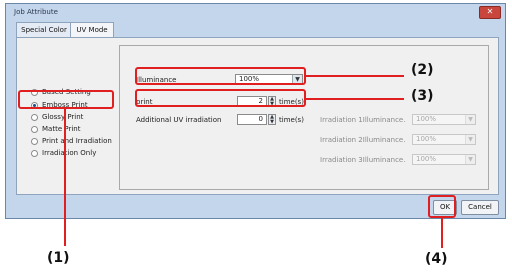 This screenshot has width=512, height=277. What do you see at coordinates (422, 96) in the screenshot?
I see `callout-3-label: (3)` at bounding box center [422, 96].